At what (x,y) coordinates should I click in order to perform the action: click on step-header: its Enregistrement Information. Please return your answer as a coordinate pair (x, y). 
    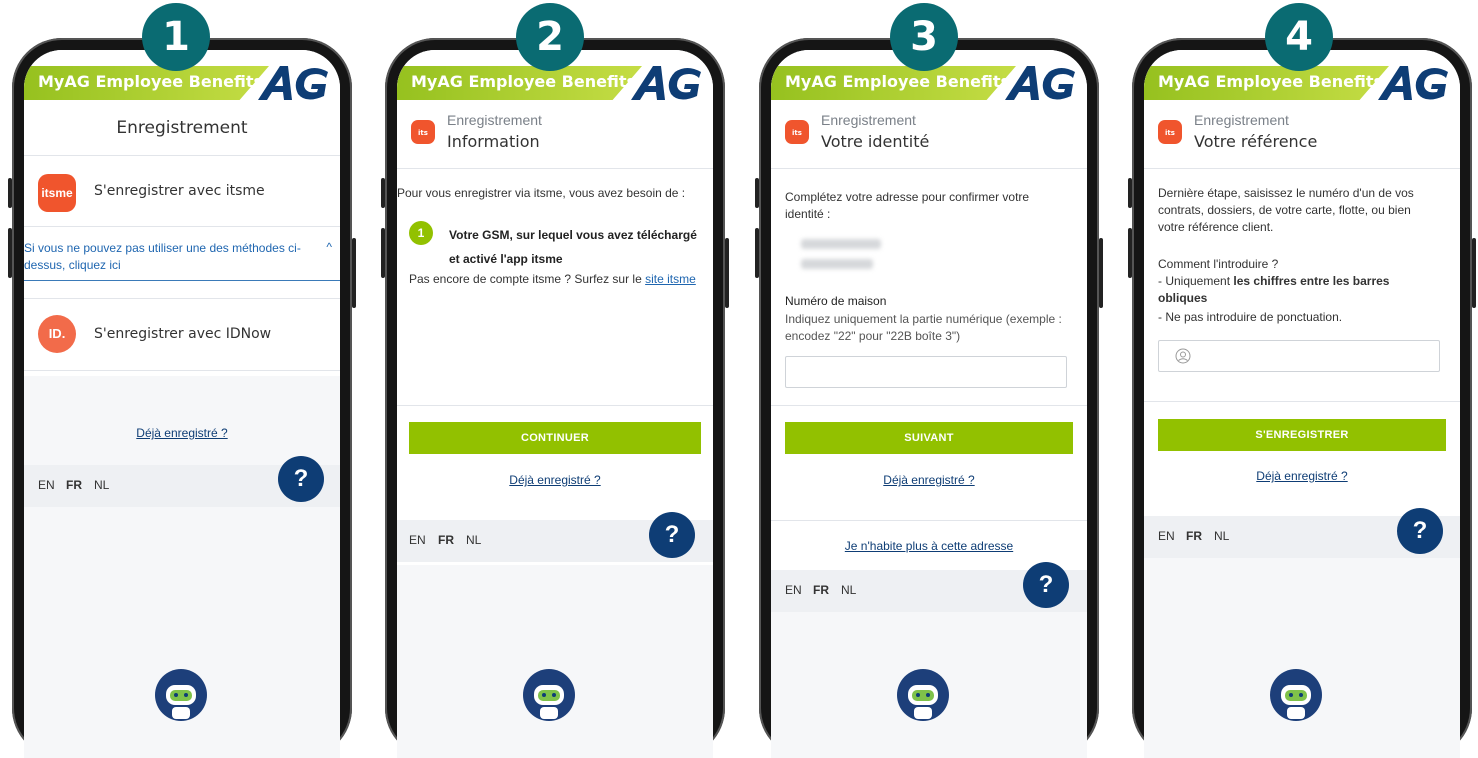
    Looking at the image, I should click on (555, 135).